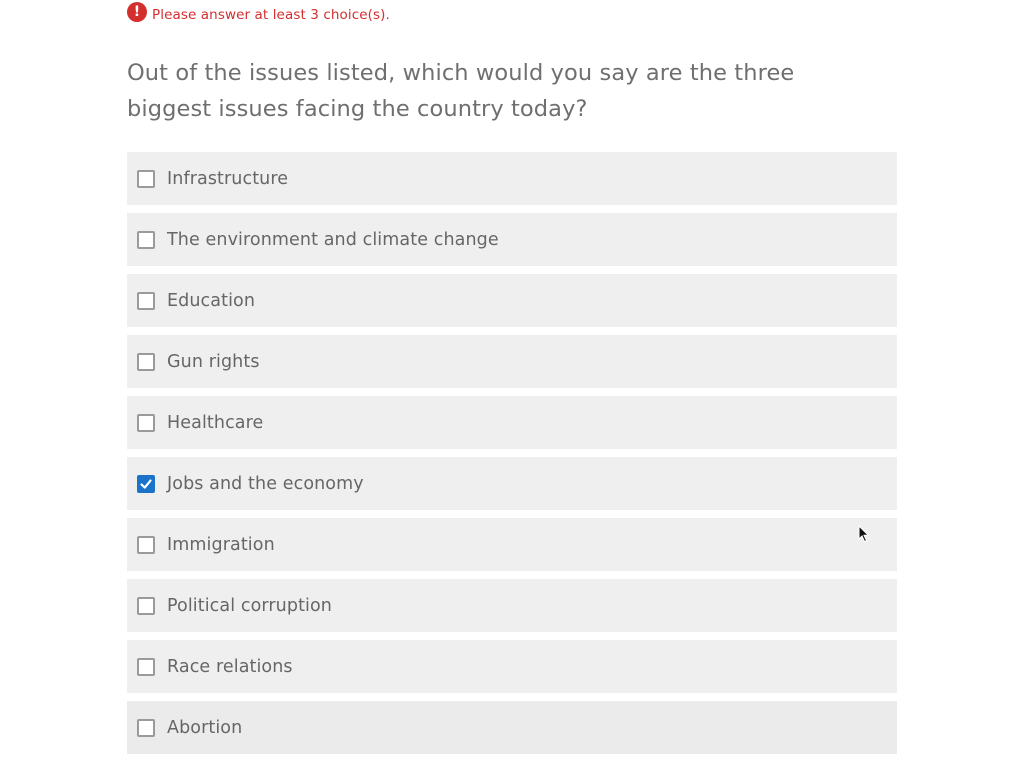 The width and height of the screenshot is (1024, 768). What do you see at coordinates (512, 422) in the screenshot?
I see `option-healthcare: Healthcare` at bounding box center [512, 422].